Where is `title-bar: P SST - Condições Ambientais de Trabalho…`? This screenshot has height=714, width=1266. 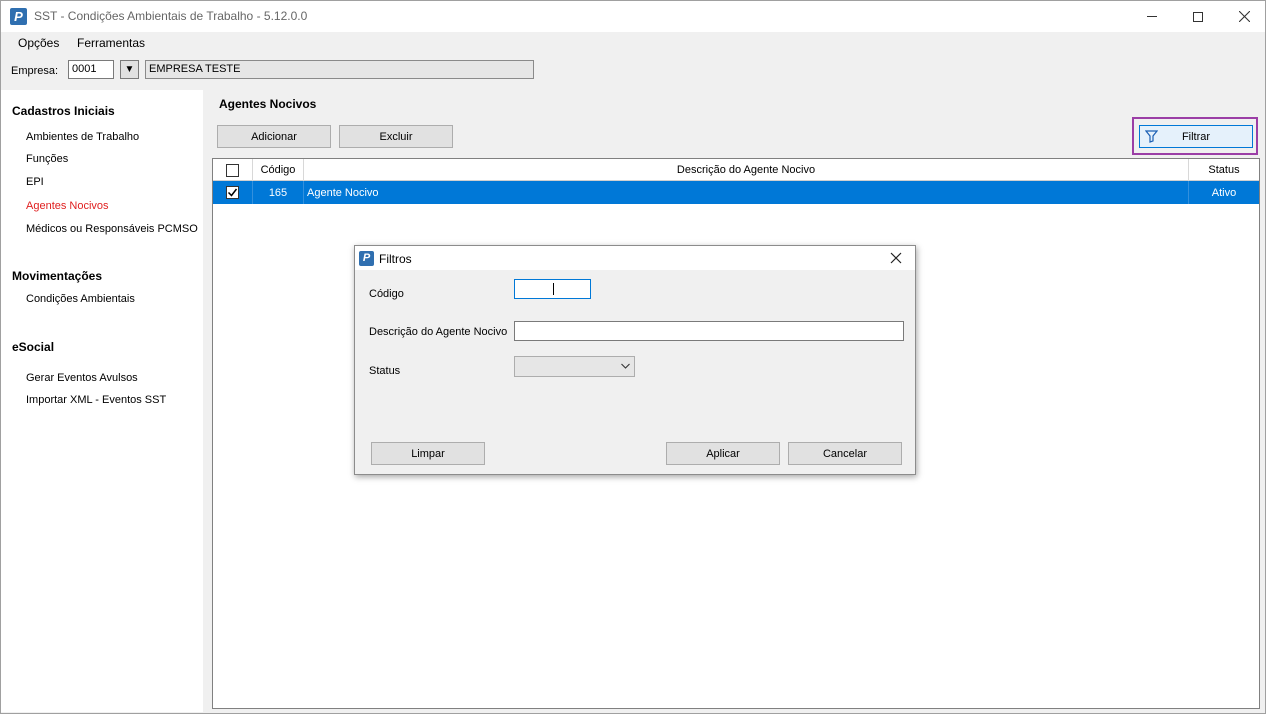
title-bar: P SST - Condições Ambientais de Trabalho… is located at coordinates (633, 16).